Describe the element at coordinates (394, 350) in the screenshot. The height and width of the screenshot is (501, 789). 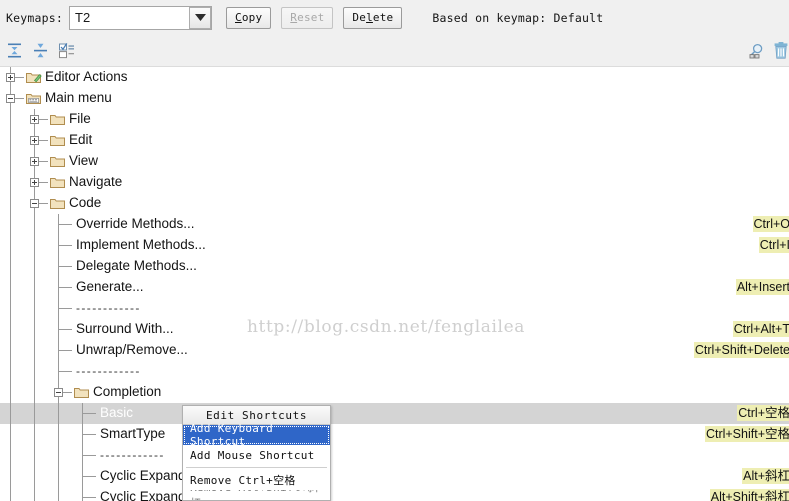
I see `tree-row: Unwrap/Remove... Ctrl+Shift+Delete` at that location.